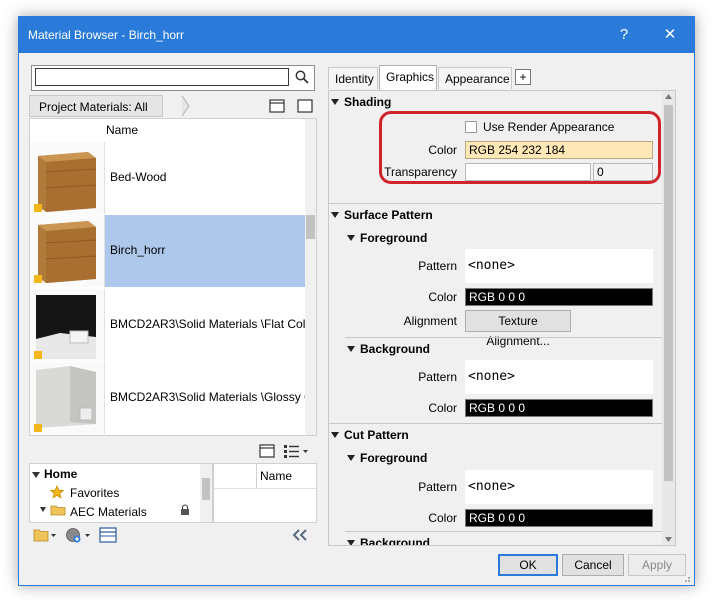 The image size is (713, 616). Describe the element at coordinates (43, 510) in the screenshot. I see `expand-arrow-icon` at that location.